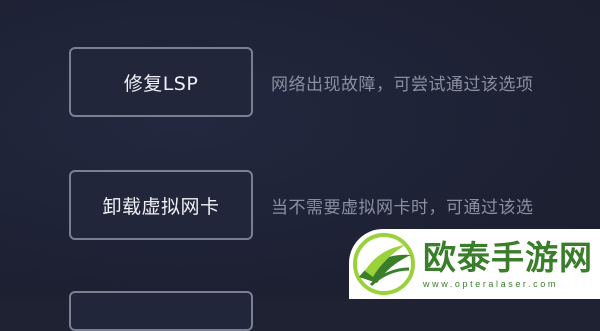 Image resolution: width=600 pixels, height=331 pixels. I want to click on option-row-partial, so click(161, 311).